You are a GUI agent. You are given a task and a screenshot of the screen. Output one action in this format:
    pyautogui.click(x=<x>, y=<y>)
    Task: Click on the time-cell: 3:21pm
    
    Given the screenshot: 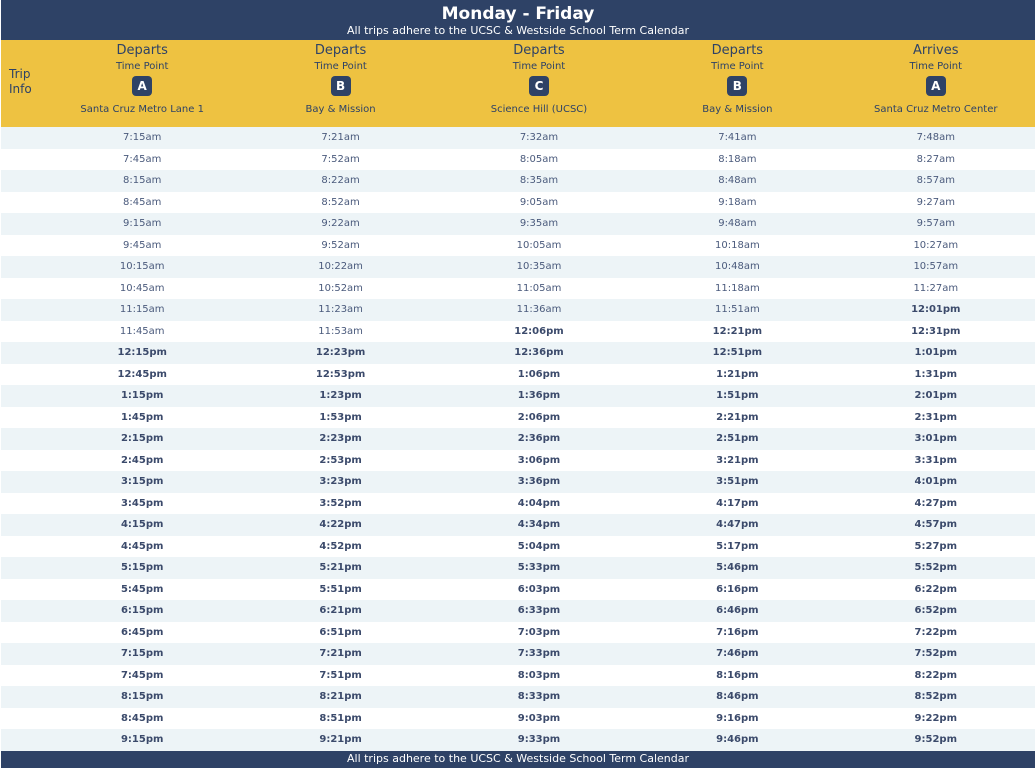 What is the action you would take?
    pyautogui.click(x=737, y=460)
    